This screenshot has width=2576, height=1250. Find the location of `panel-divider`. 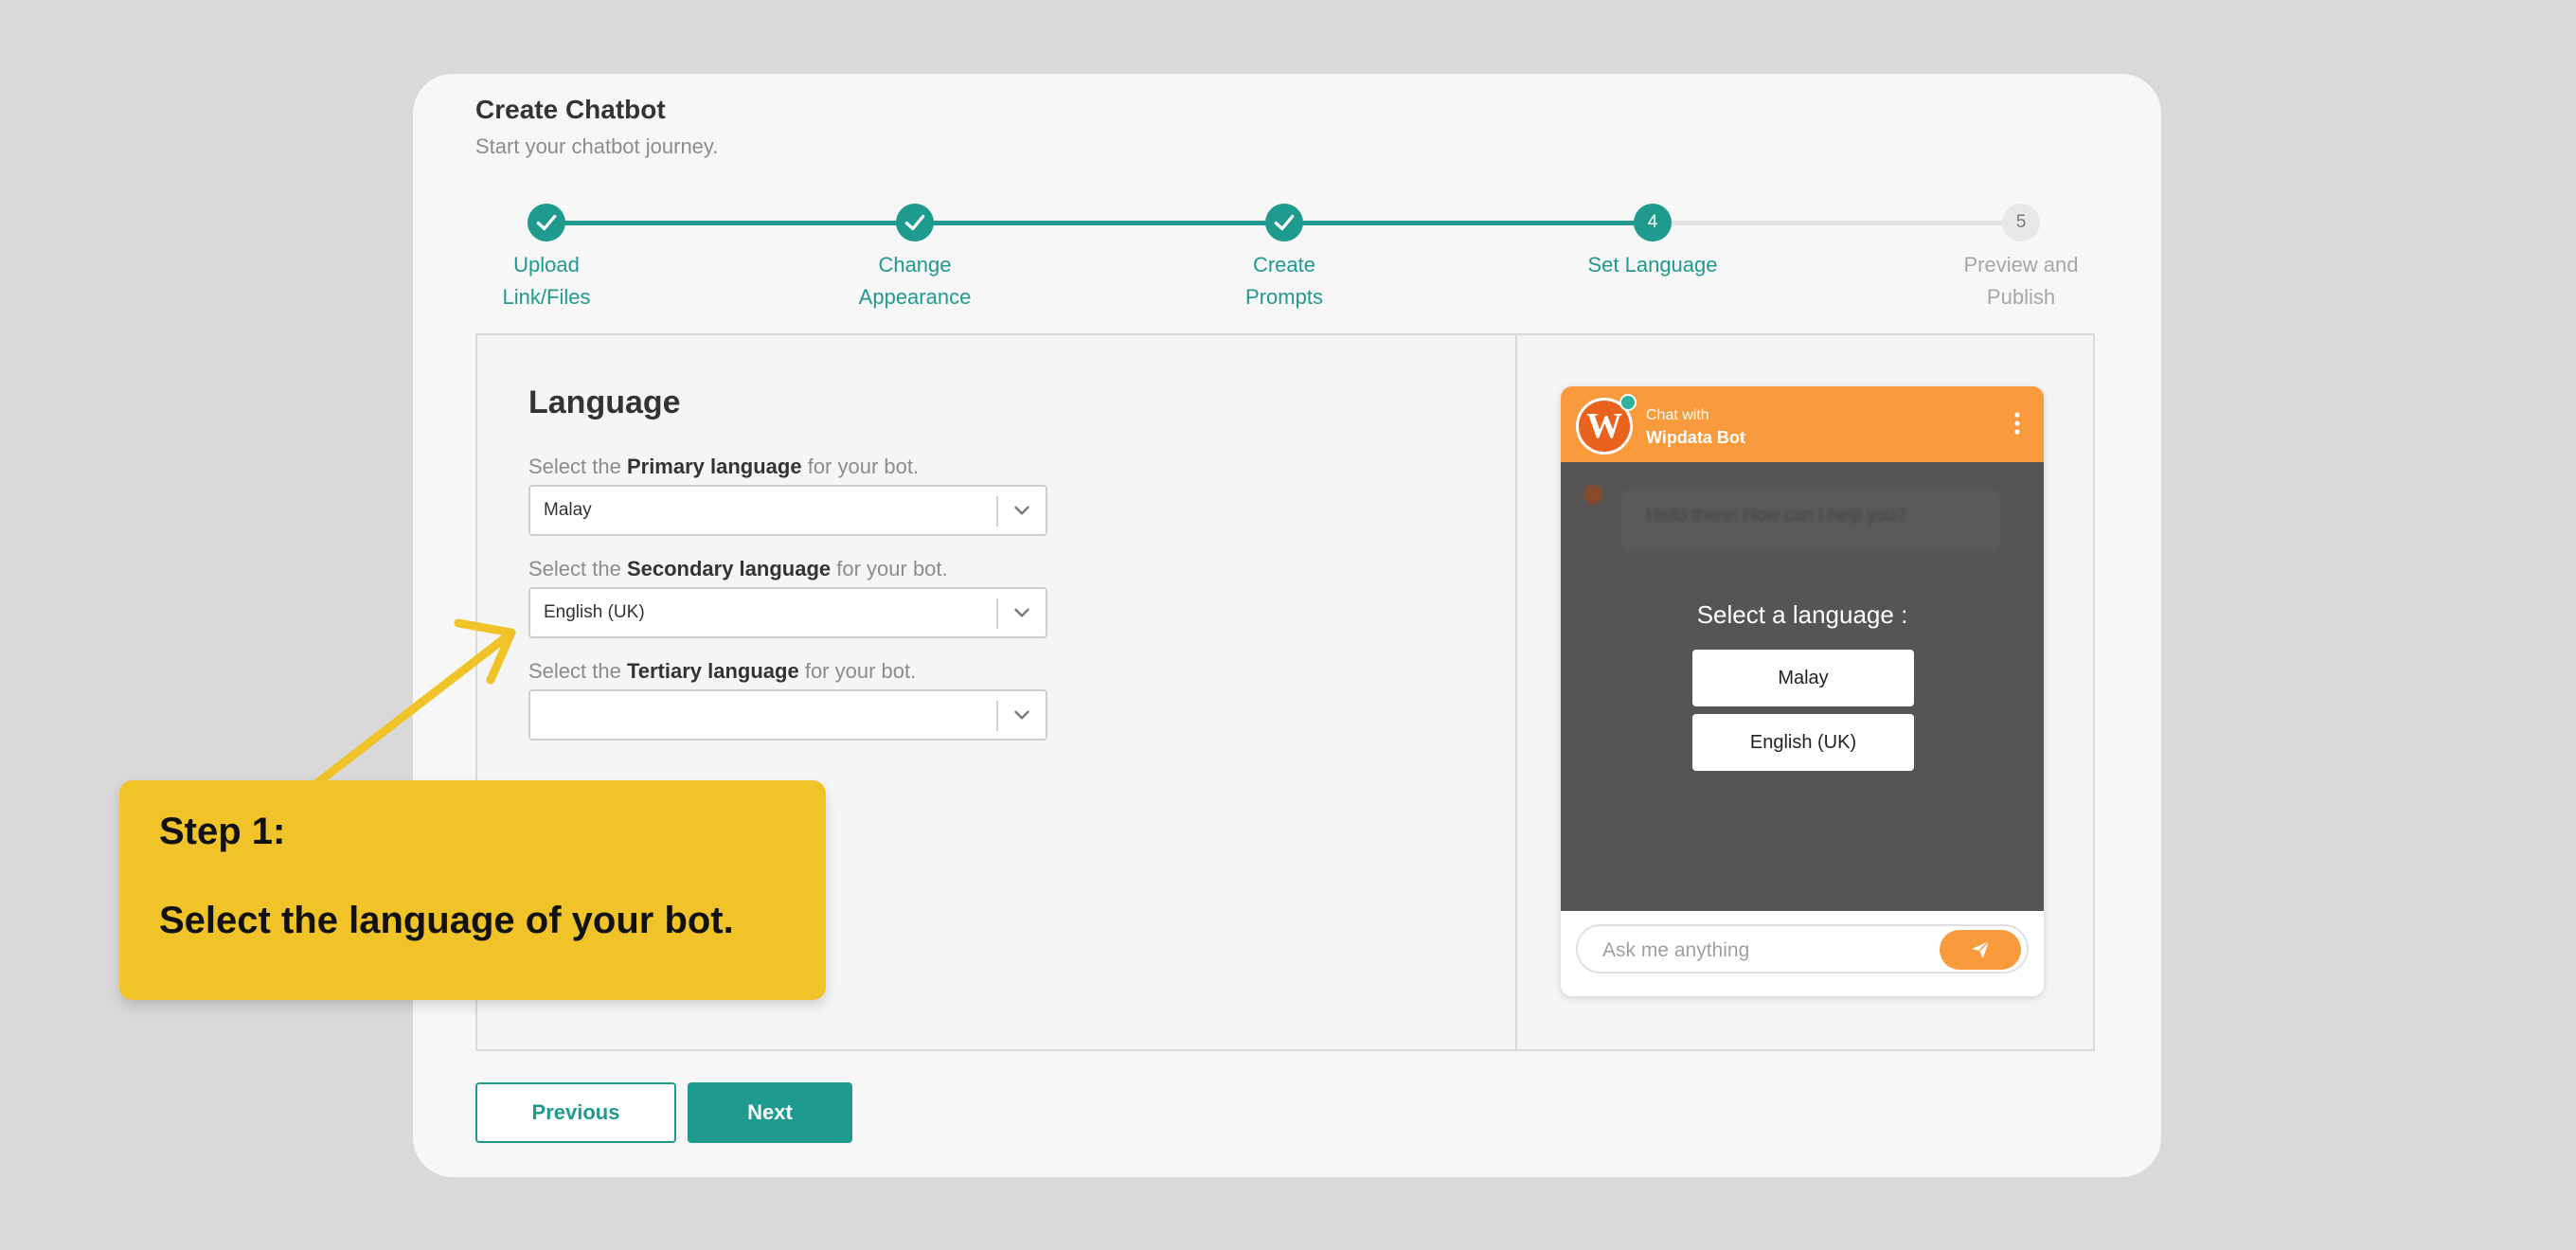

panel-divider is located at coordinates (1516, 692).